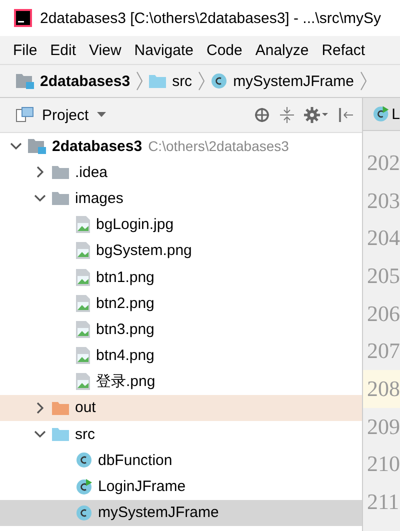 This screenshot has width=400, height=531. Describe the element at coordinates (282, 50) in the screenshot. I see `menu-item: Analyze` at that location.